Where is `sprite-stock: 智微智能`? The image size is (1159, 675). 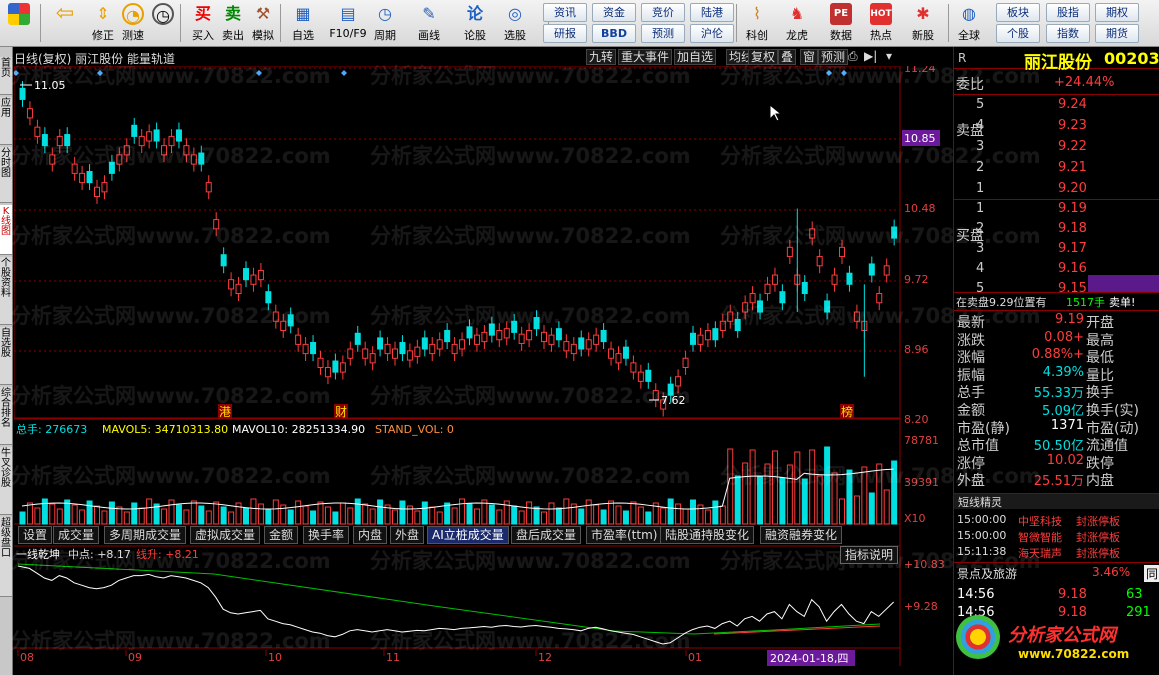
sprite-stock: 智微智能 is located at coordinates (1040, 537).